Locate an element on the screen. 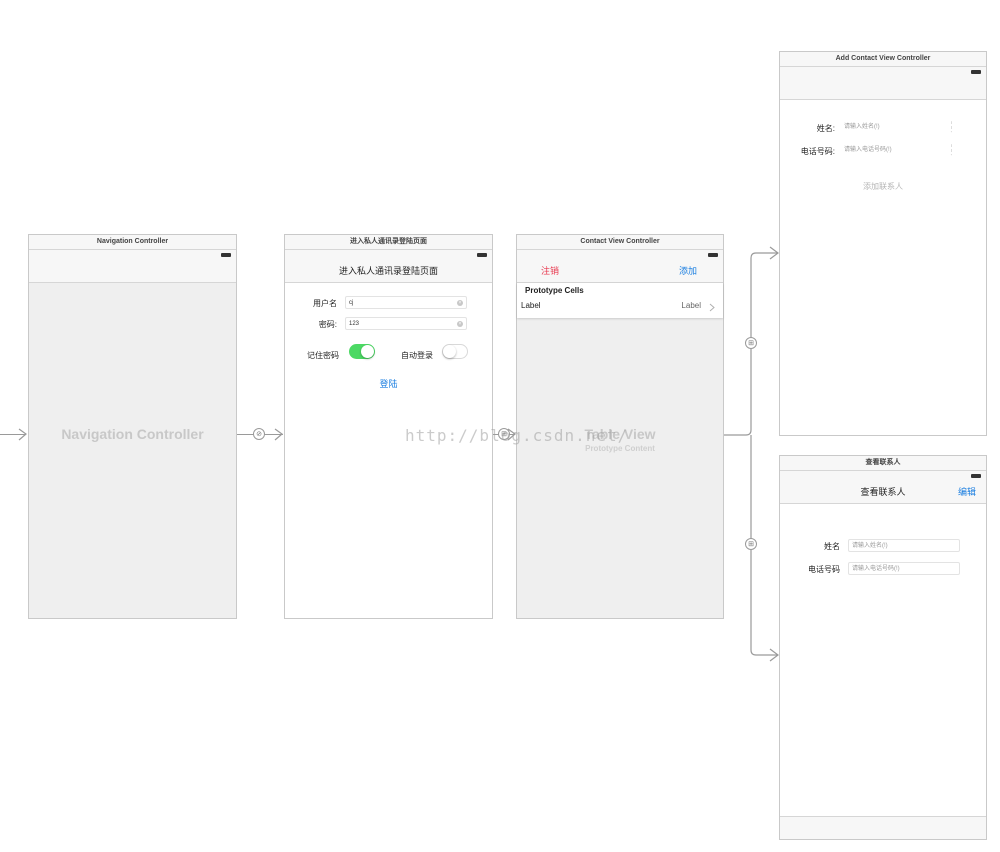 The image size is (1000, 852). cell-label: Label is located at coordinates (531, 305).